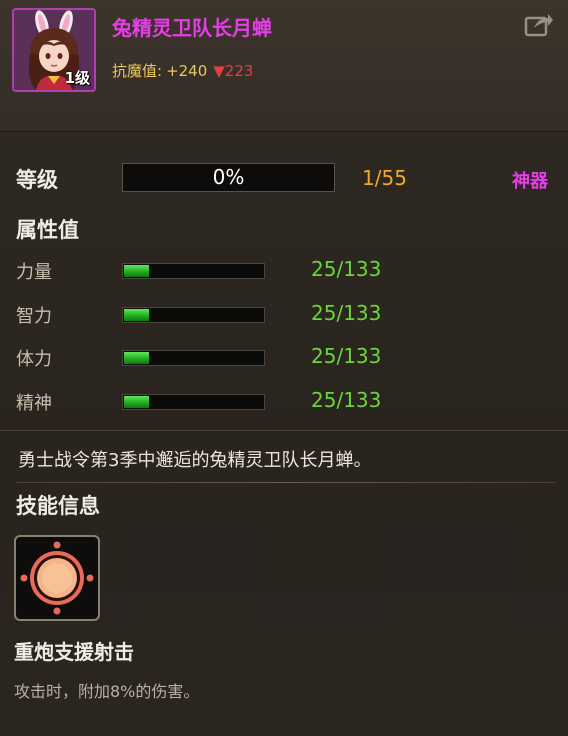  I want to click on skill-description: 攻击时，附加8%的伤害。, so click(107, 691).